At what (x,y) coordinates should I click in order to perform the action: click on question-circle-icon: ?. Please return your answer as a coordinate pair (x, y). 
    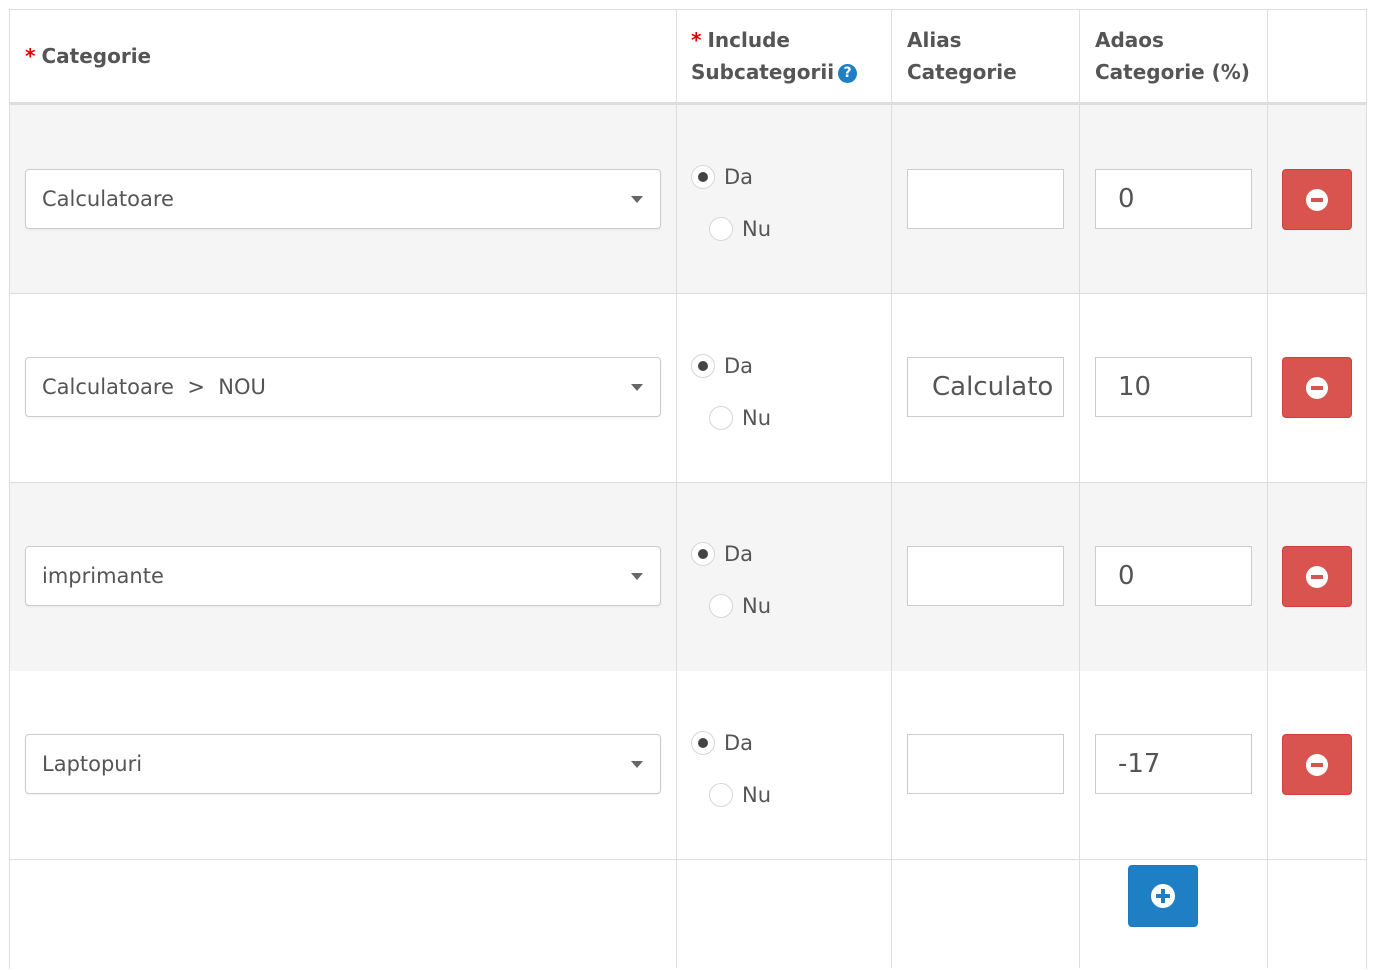
    Looking at the image, I should click on (848, 73).